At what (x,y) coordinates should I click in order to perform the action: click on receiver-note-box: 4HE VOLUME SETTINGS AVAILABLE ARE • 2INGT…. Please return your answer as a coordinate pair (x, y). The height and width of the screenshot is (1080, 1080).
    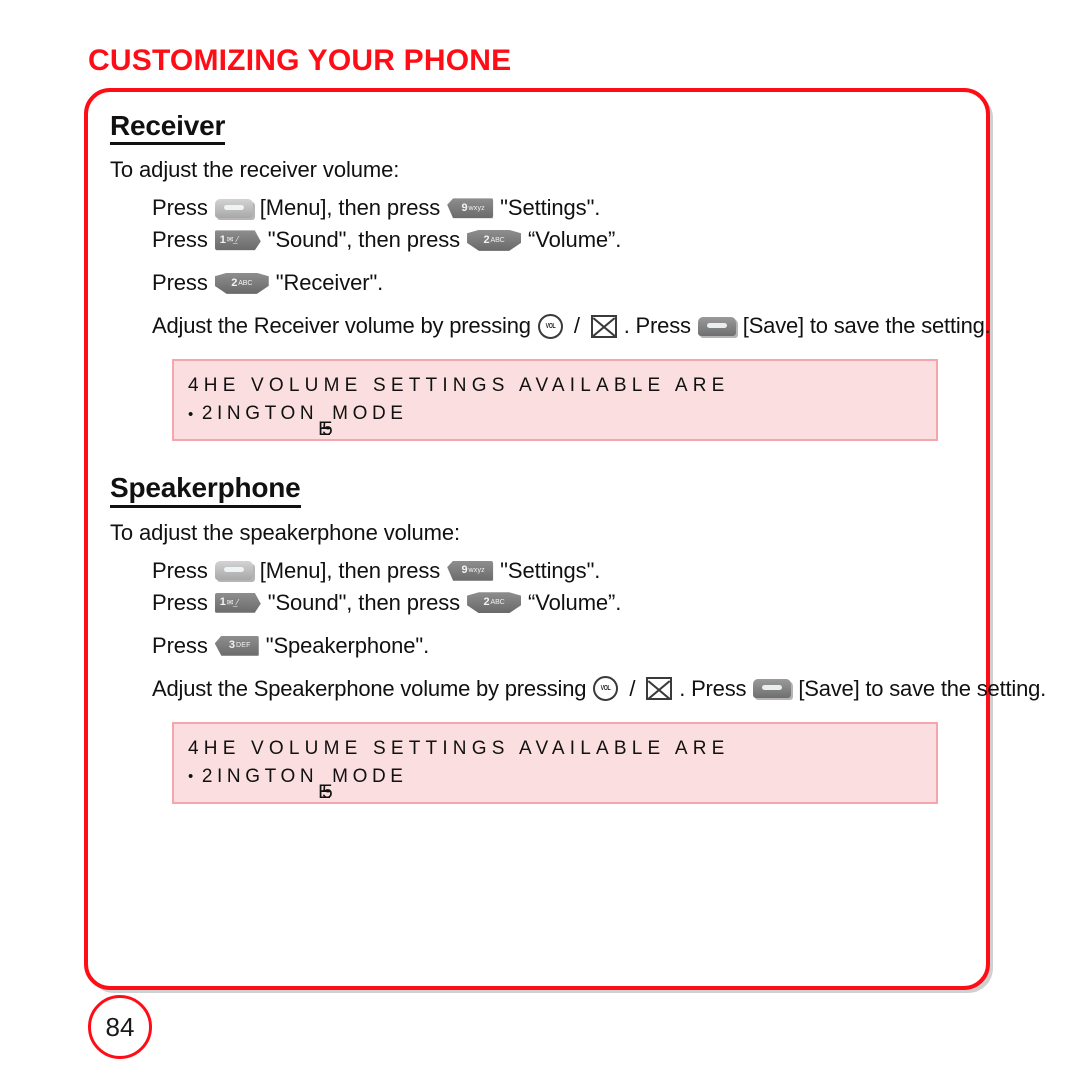
    Looking at the image, I should click on (555, 400).